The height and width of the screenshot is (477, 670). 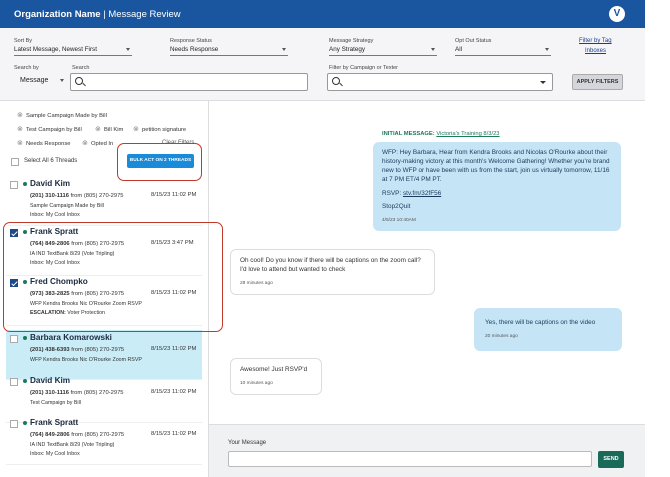 I want to click on campaign-name: IA IND TextBank 8/29 (Vote Tripling), so click(x=72, y=445).